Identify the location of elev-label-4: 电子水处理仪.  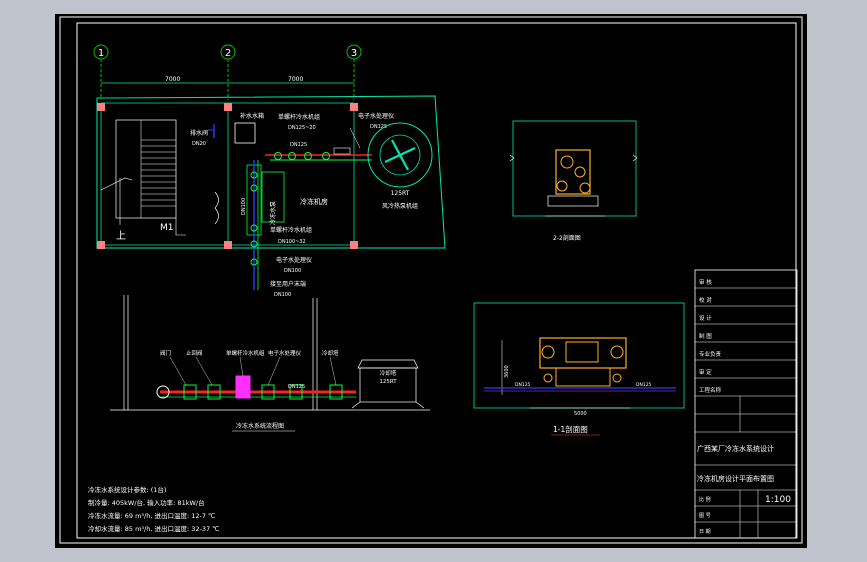
(285, 353).